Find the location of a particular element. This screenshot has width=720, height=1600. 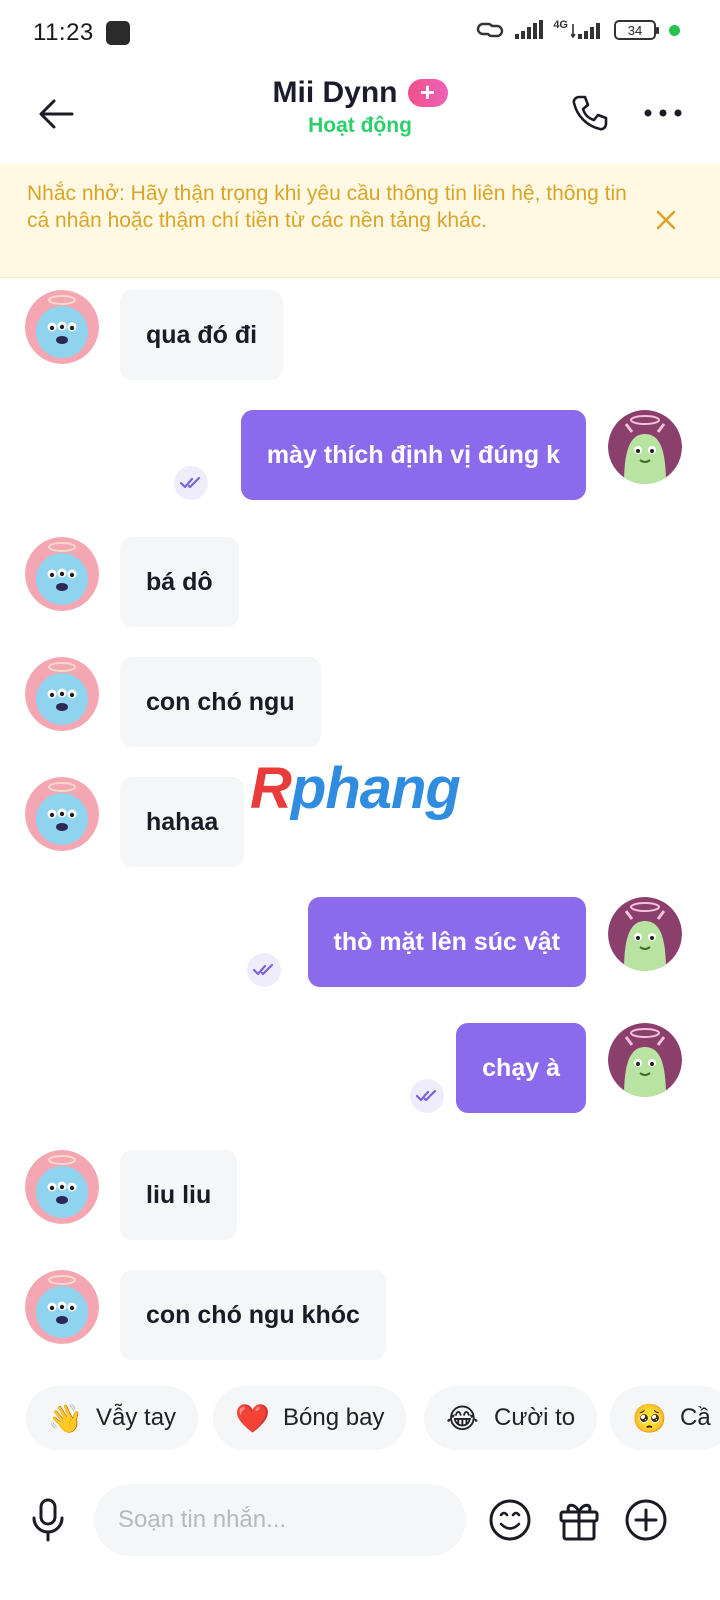

quick-reaction-bar: 👋 Vẫy tay ❤️ Bóng bay 😂 Cười to 🥺 Cầ is located at coordinates (360, 1419).